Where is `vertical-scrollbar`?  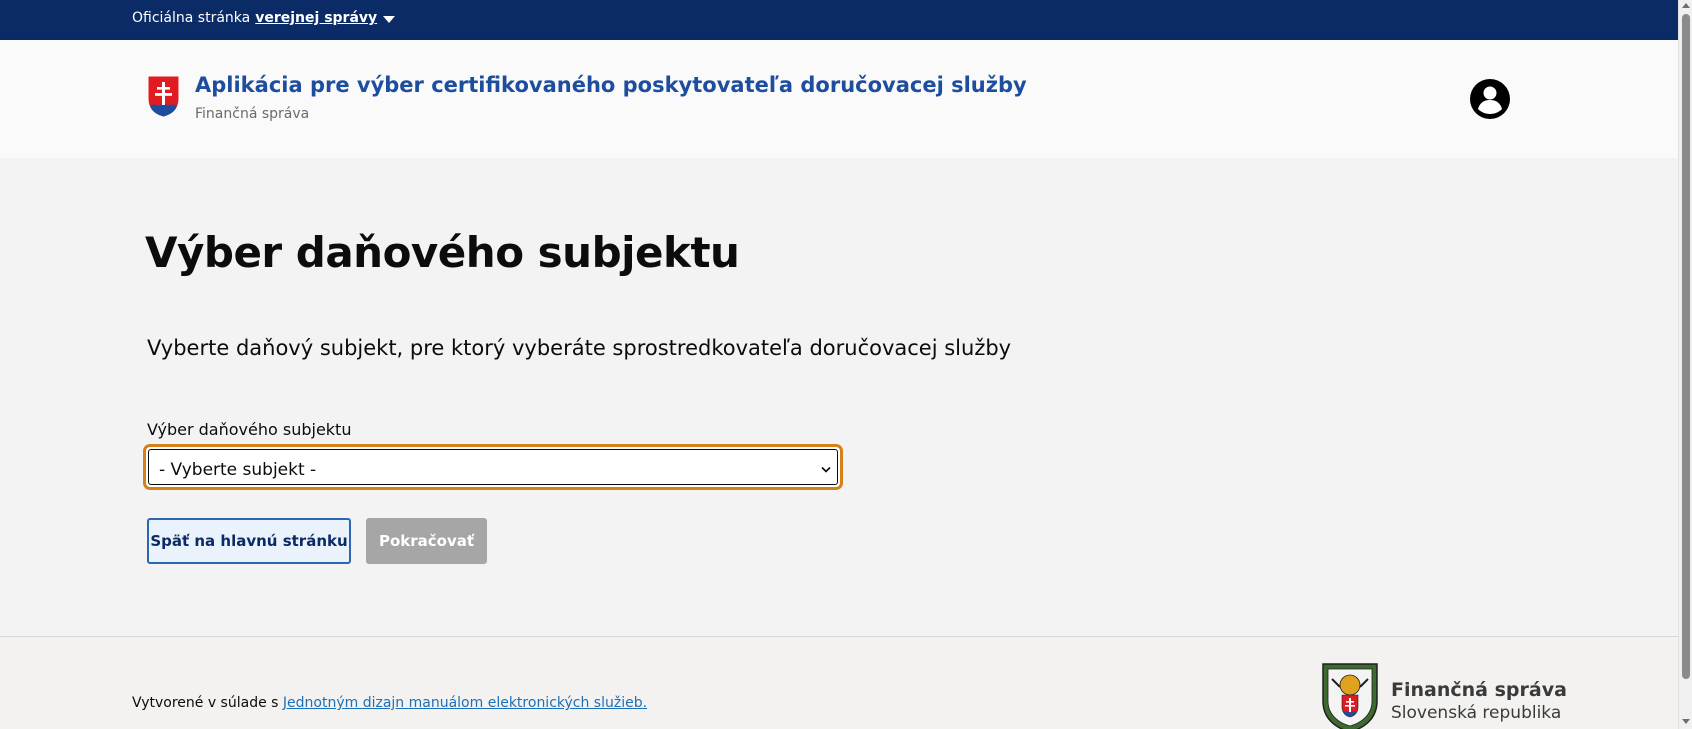 vertical-scrollbar is located at coordinates (1685, 364).